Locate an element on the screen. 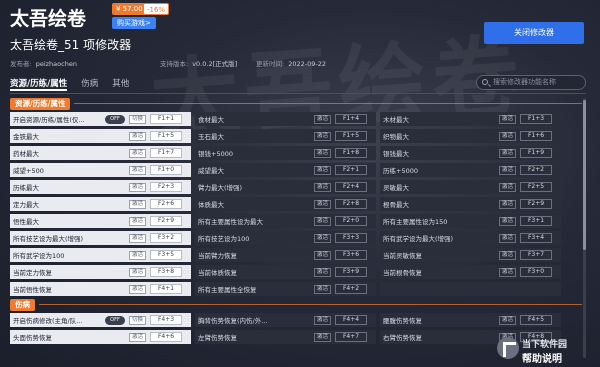 The width and height of the screenshot is (600, 367). tab-injuries: 伤病 is located at coordinates (89, 84).